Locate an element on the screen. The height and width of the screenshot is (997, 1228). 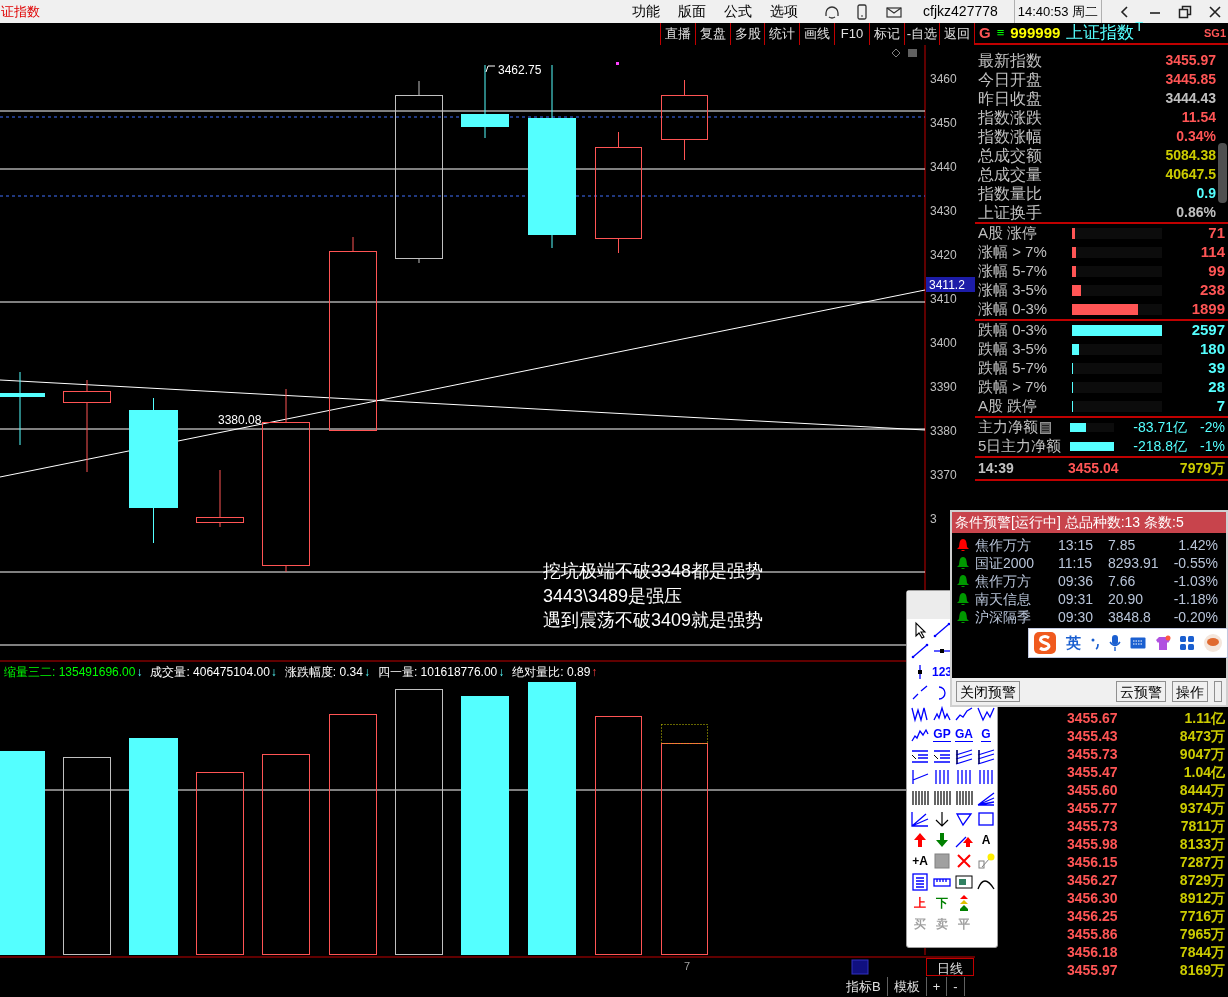
tab: 指标B is located at coordinates (864, 986).